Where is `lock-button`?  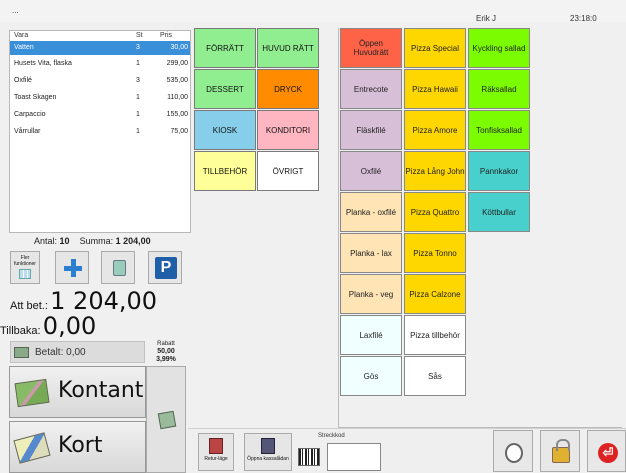 lock-button is located at coordinates (560, 451).